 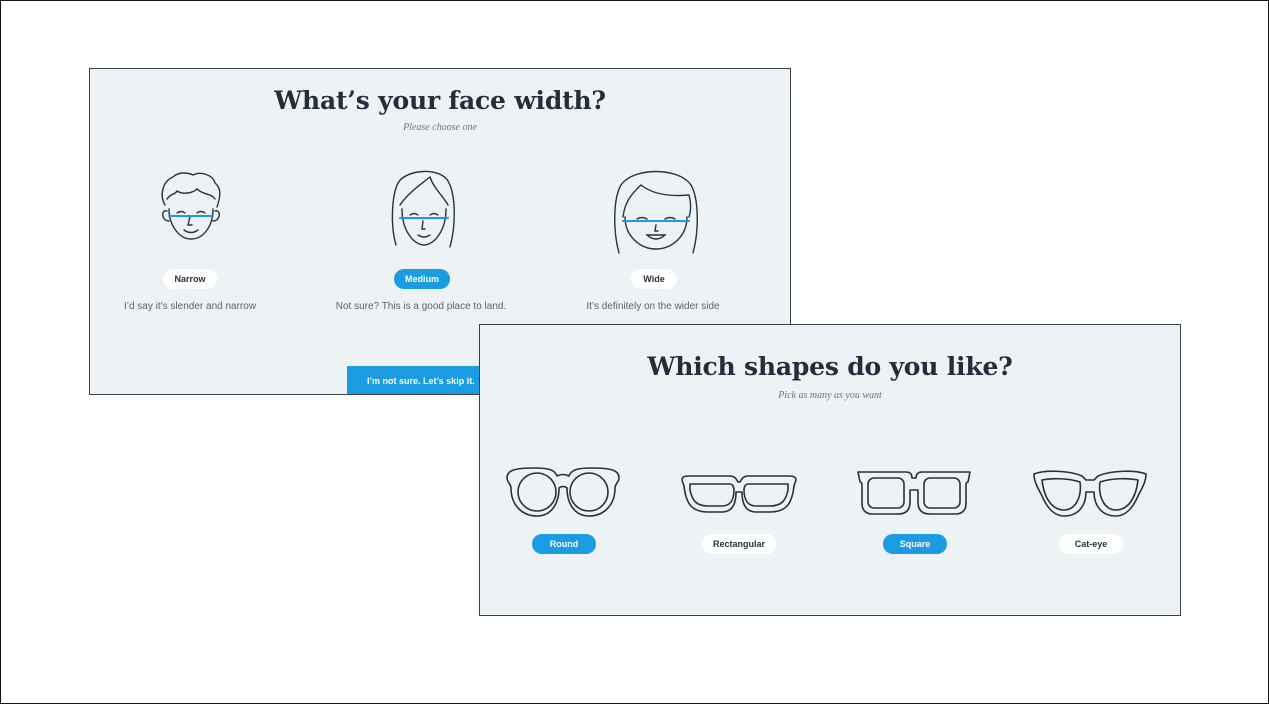 I want to click on face-option-medium: Medium, so click(x=422, y=279).